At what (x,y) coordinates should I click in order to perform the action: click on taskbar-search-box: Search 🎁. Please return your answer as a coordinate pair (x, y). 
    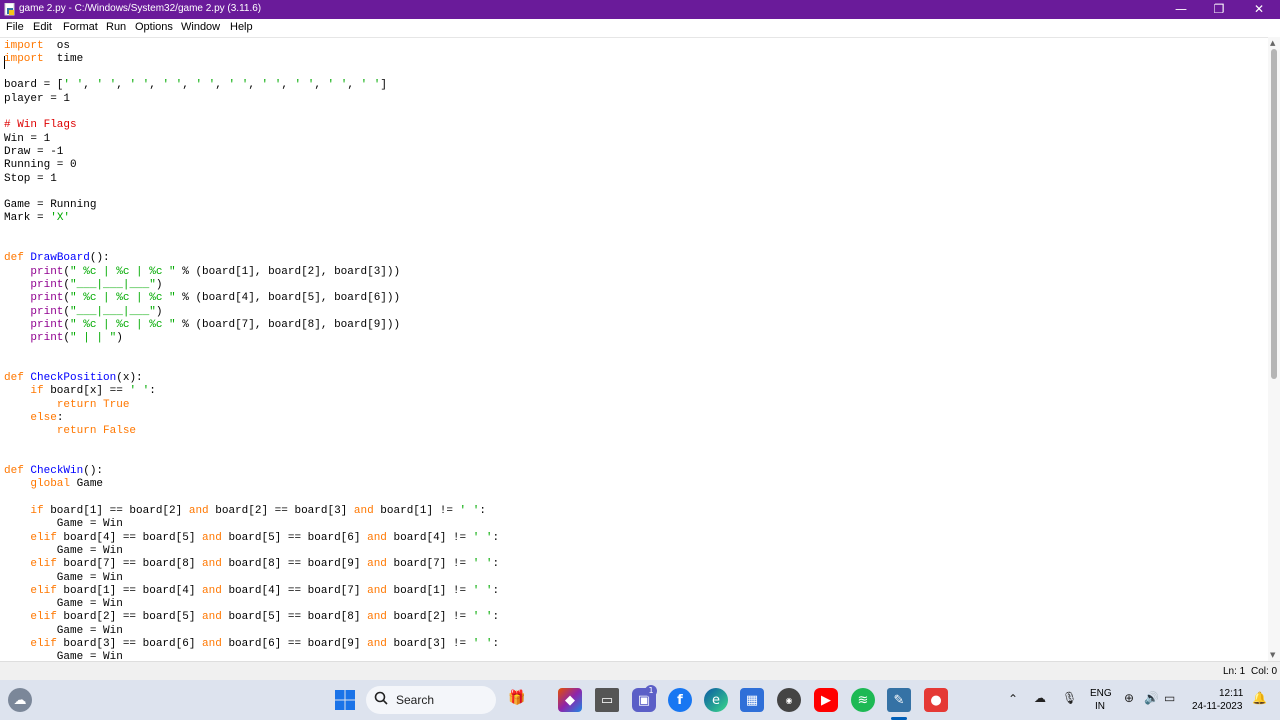
    Looking at the image, I should click on (445, 700).